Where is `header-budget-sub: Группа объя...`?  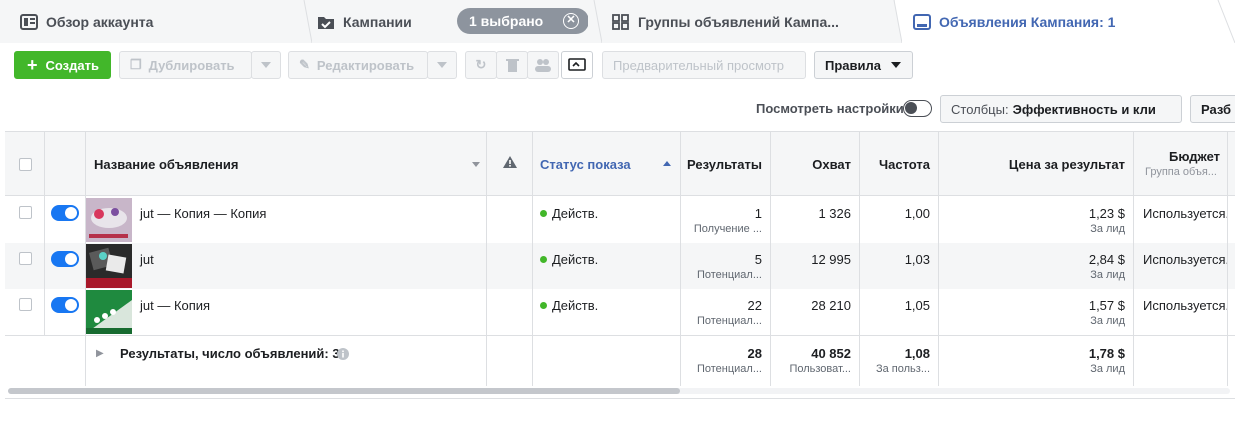
header-budget-sub: Группа объя... is located at coordinates (1181, 172).